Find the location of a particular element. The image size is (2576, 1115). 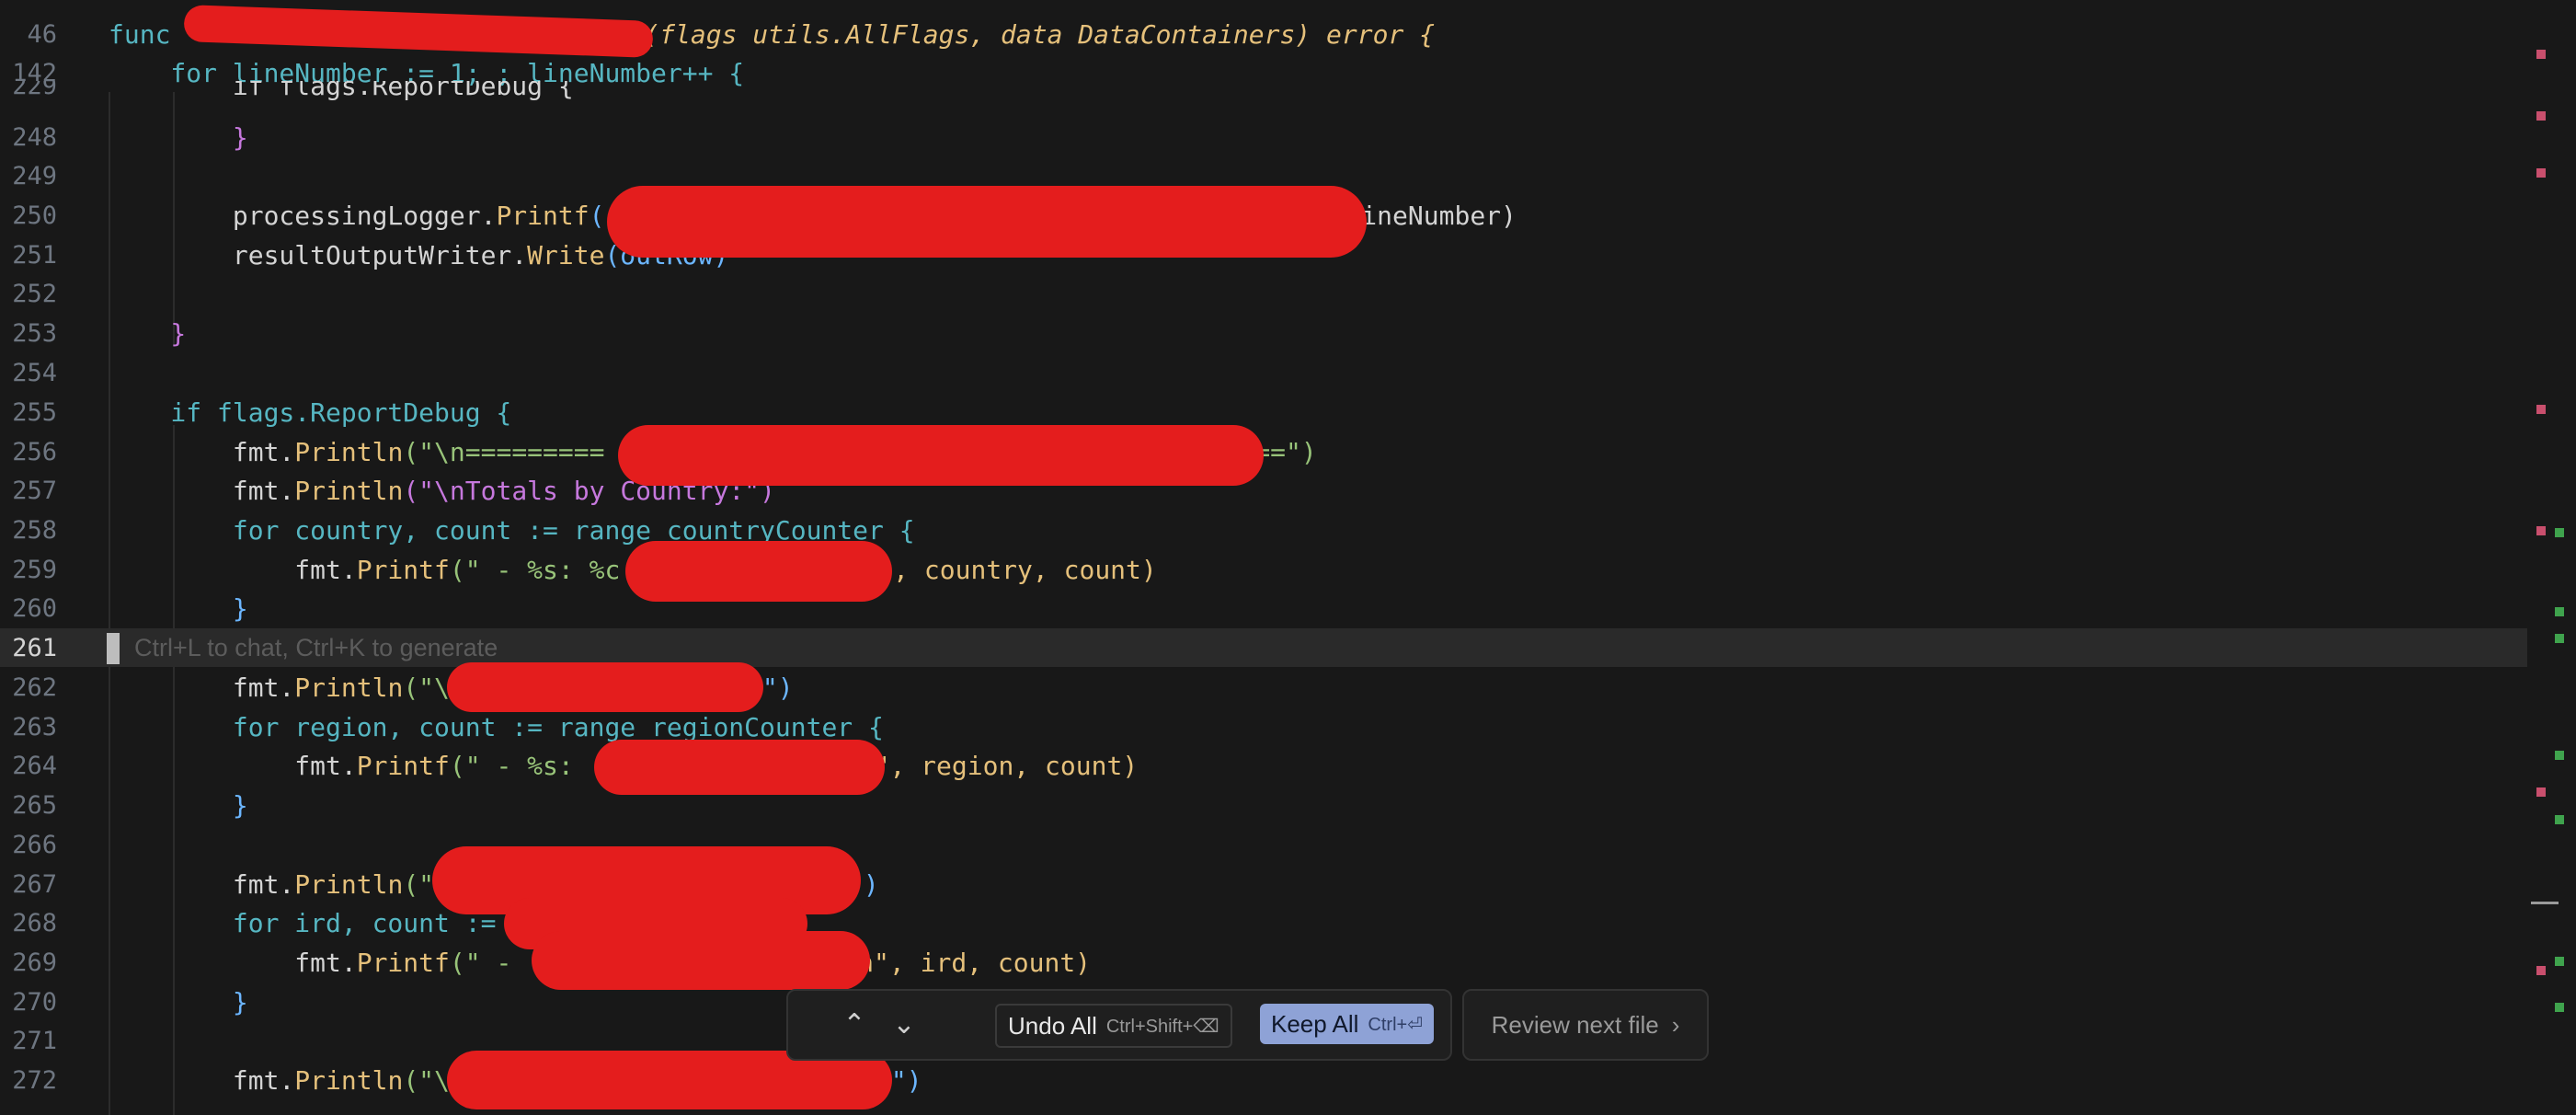

line-number: 229 is located at coordinates (35, 90).